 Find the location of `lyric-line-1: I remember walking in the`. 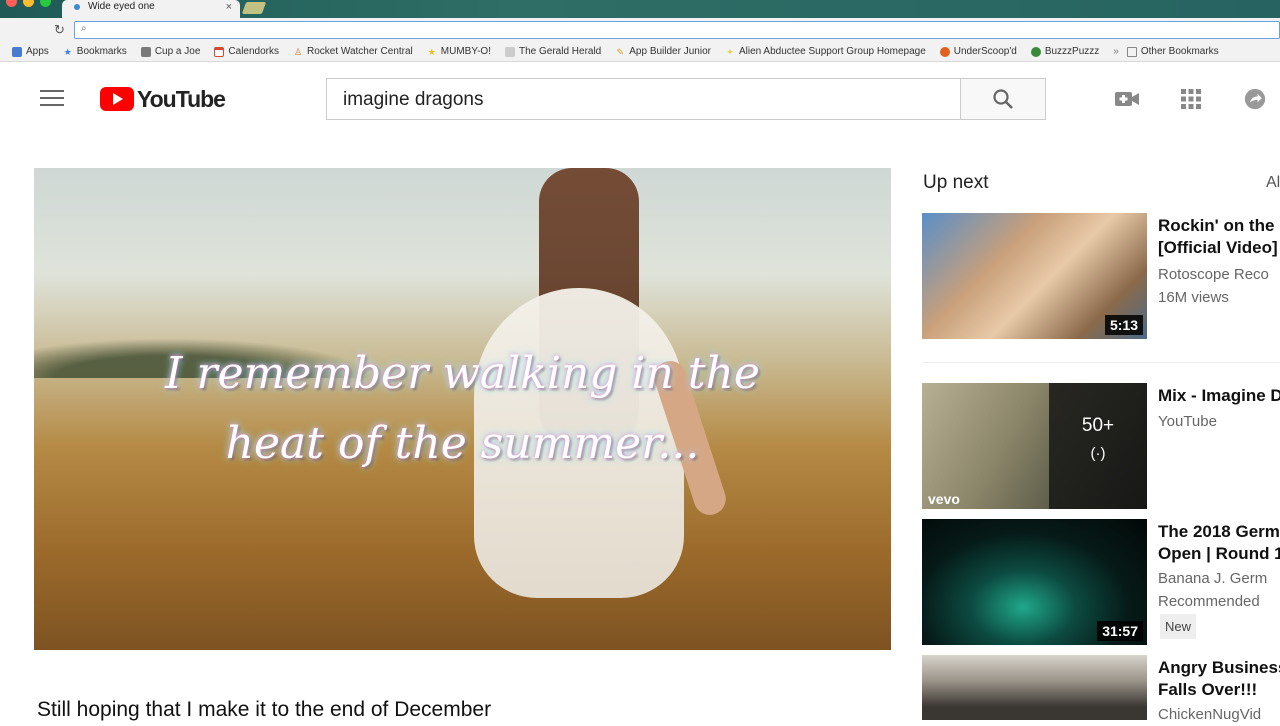

lyric-line-1: I remember walking in the is located at coordinates (462, 373).